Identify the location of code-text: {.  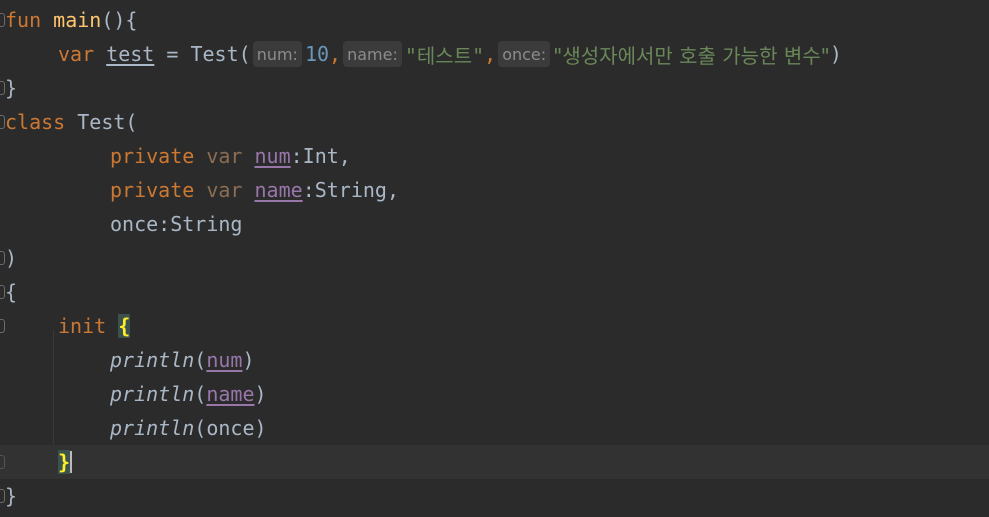
(11, 292).